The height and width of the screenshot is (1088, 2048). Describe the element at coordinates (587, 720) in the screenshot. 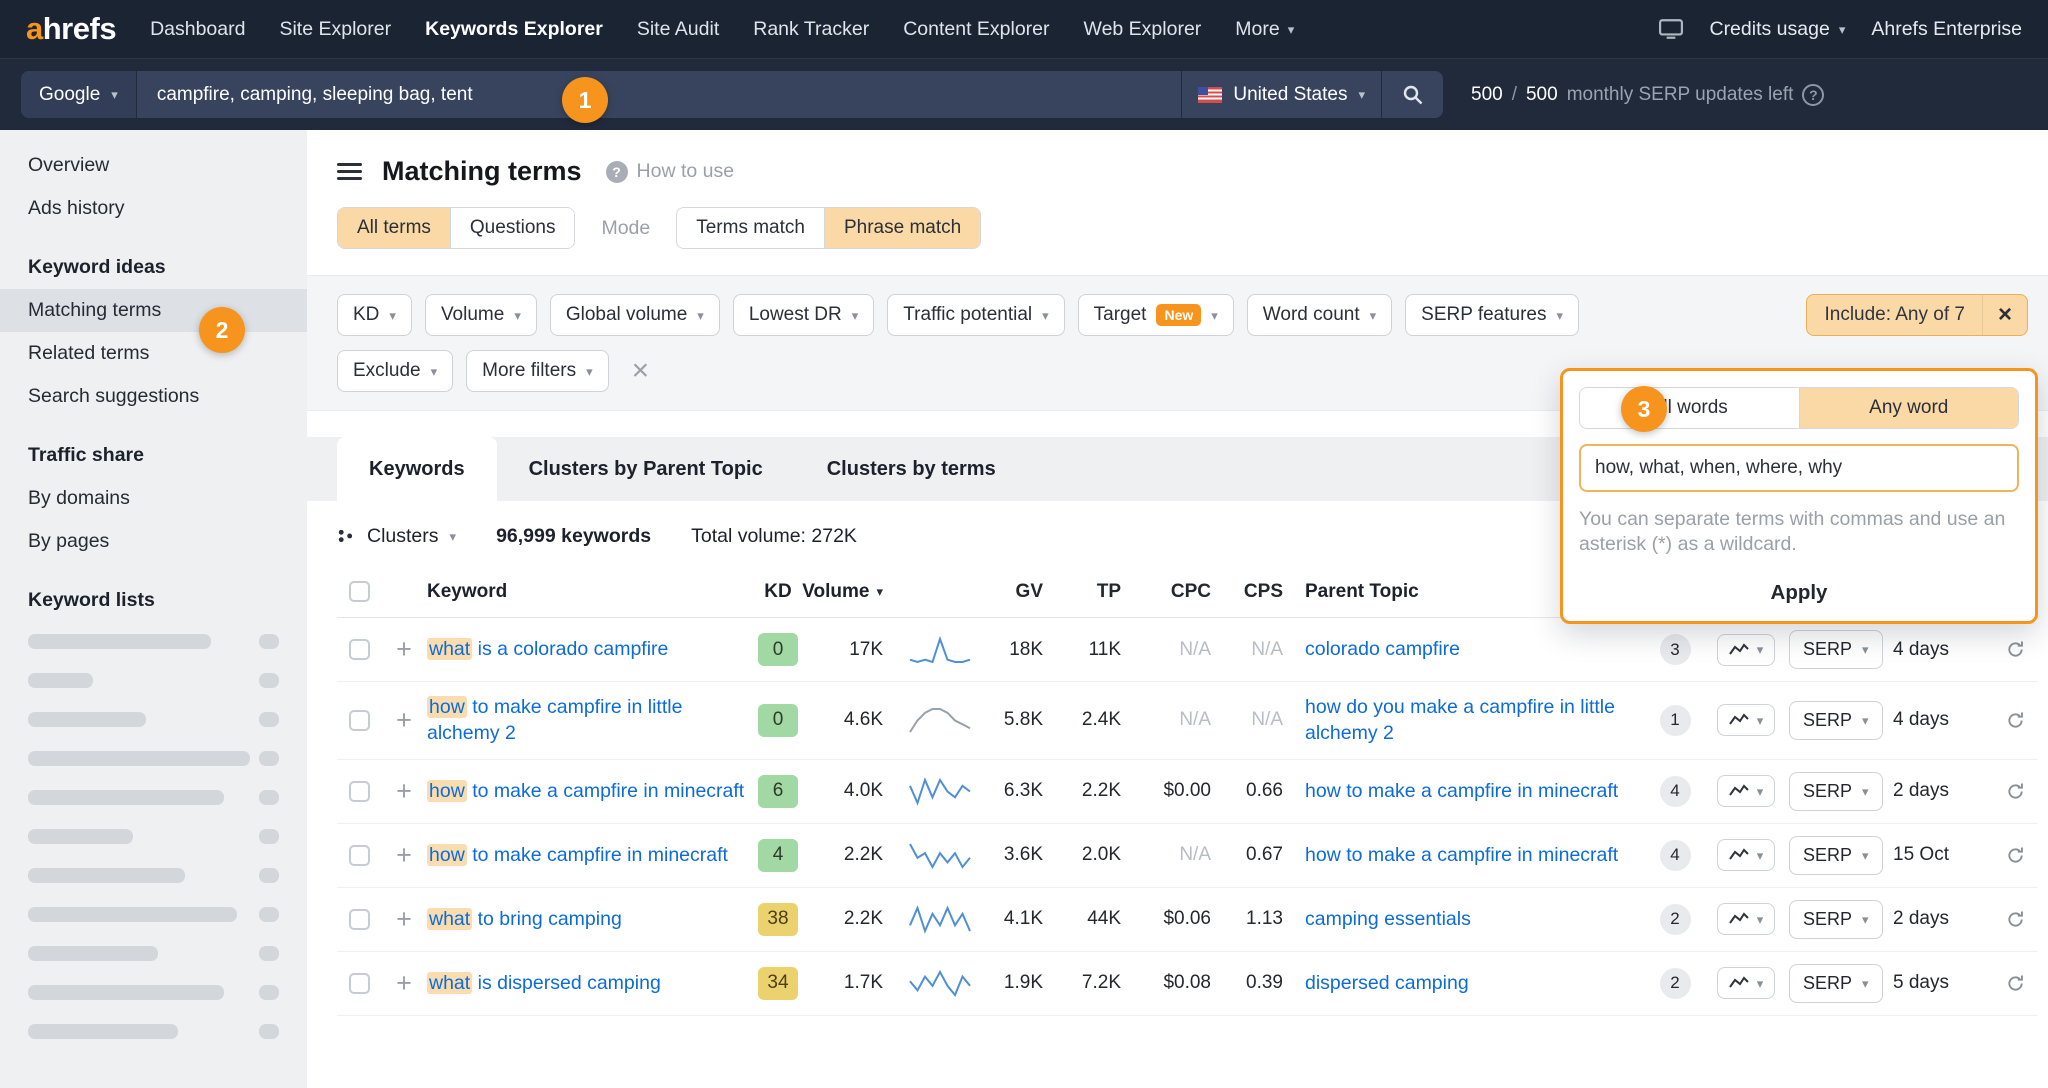

I see `keyword-link: how to make campfire in little alchemy 2` at that location.